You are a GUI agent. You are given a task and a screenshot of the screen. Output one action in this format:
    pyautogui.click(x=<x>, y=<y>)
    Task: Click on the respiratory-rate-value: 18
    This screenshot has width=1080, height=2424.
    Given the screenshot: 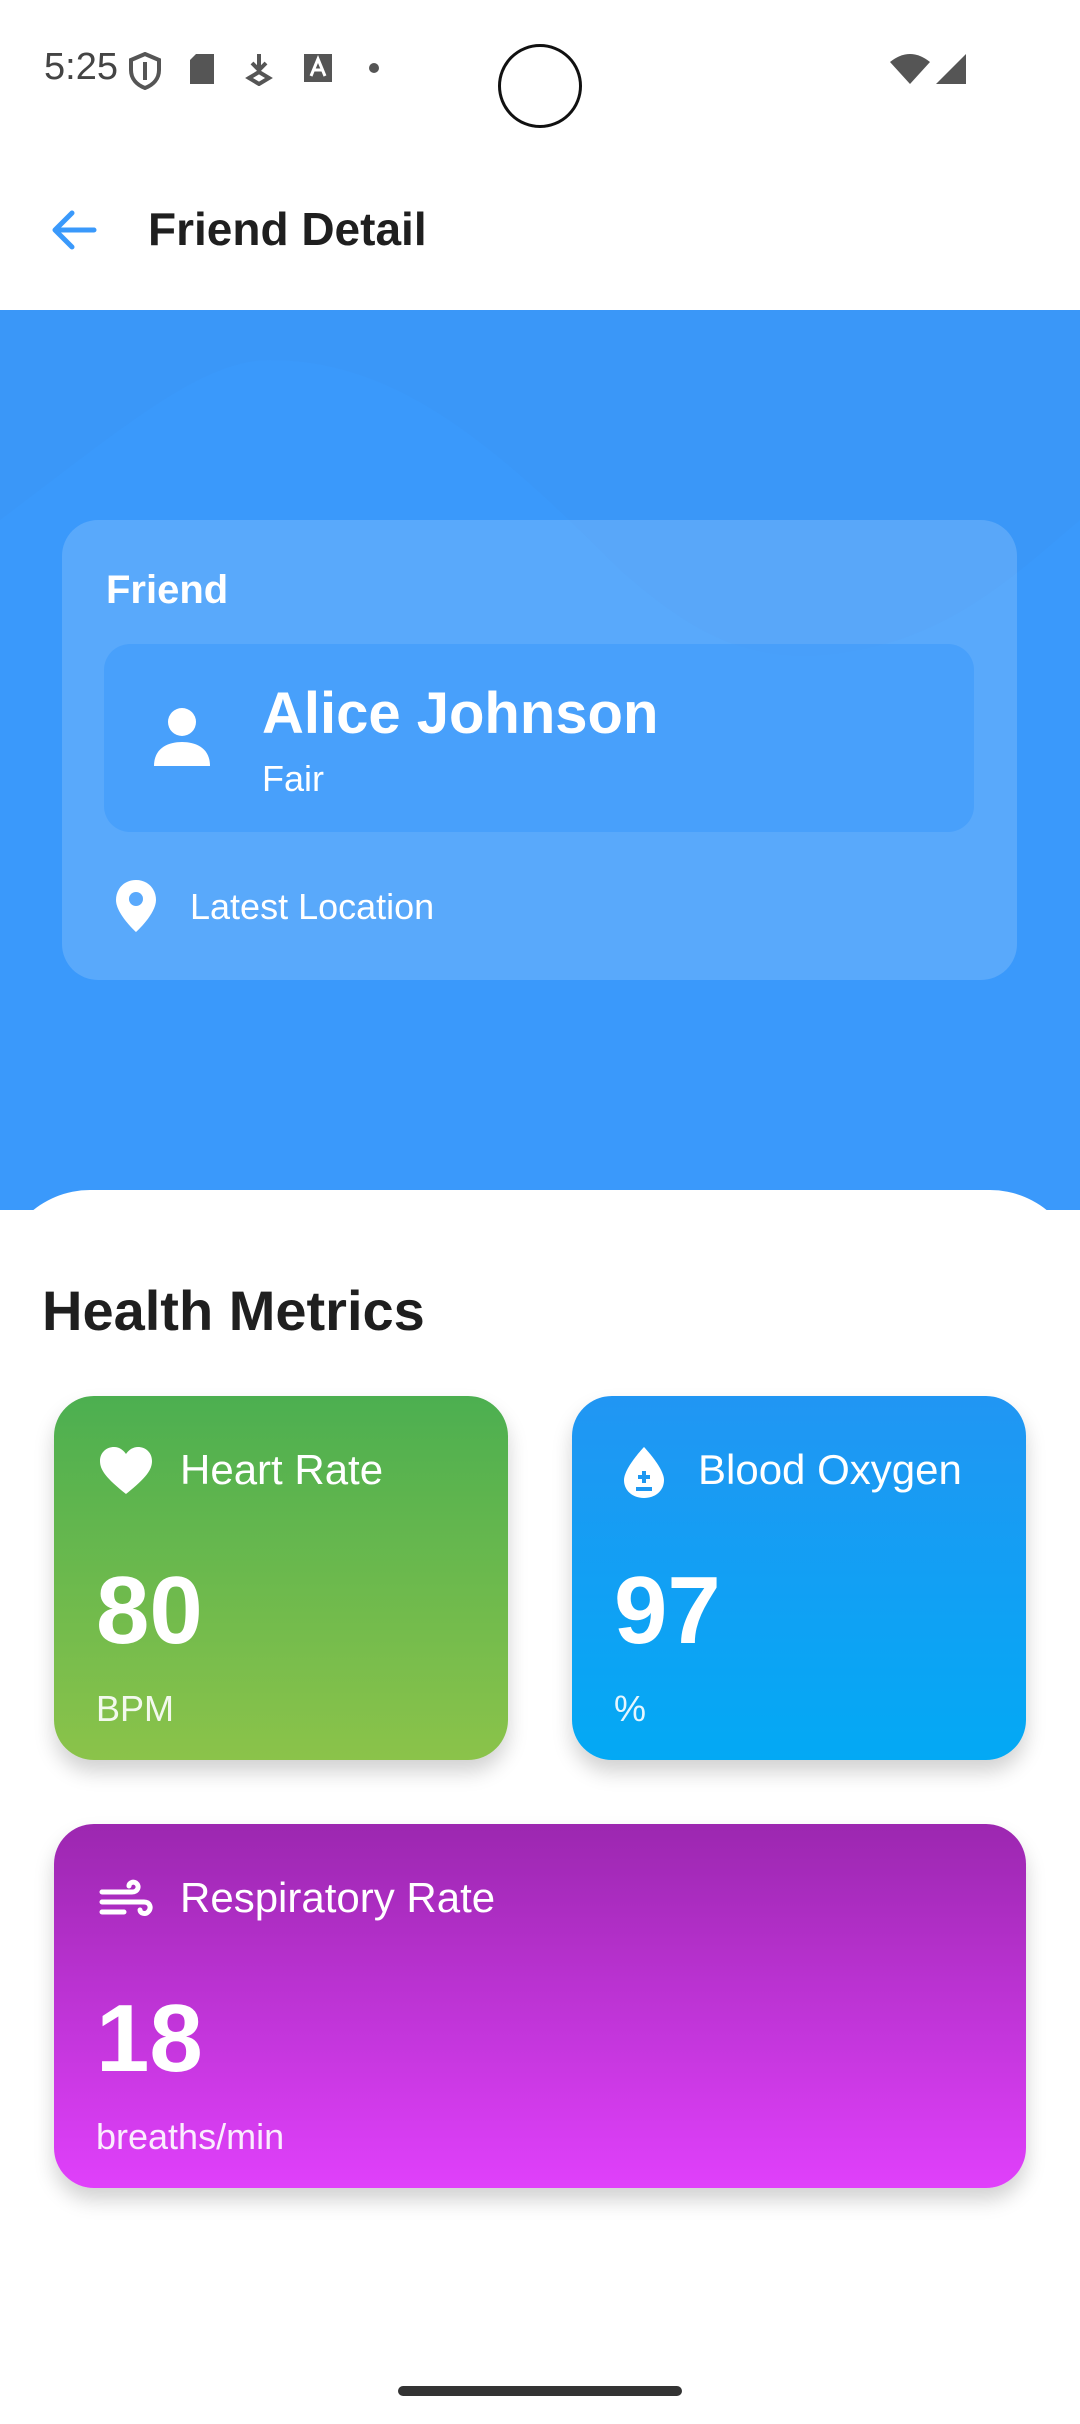 What is the action you would take?
    pyautogui.click(x=149, y=2038)
    